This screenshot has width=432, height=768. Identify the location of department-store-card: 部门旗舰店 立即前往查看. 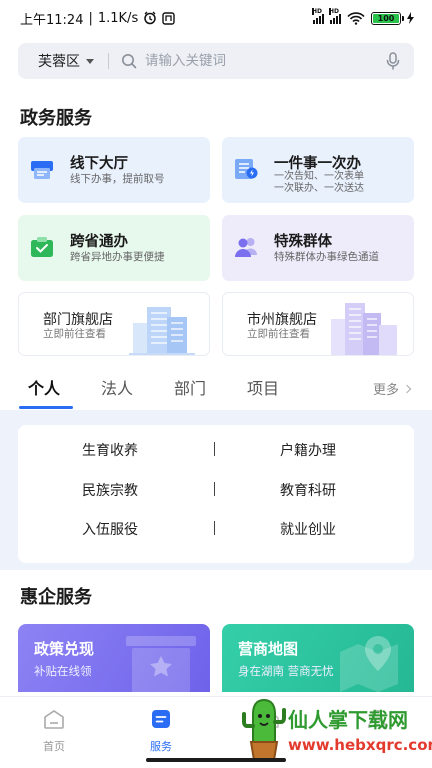
(114, 324).